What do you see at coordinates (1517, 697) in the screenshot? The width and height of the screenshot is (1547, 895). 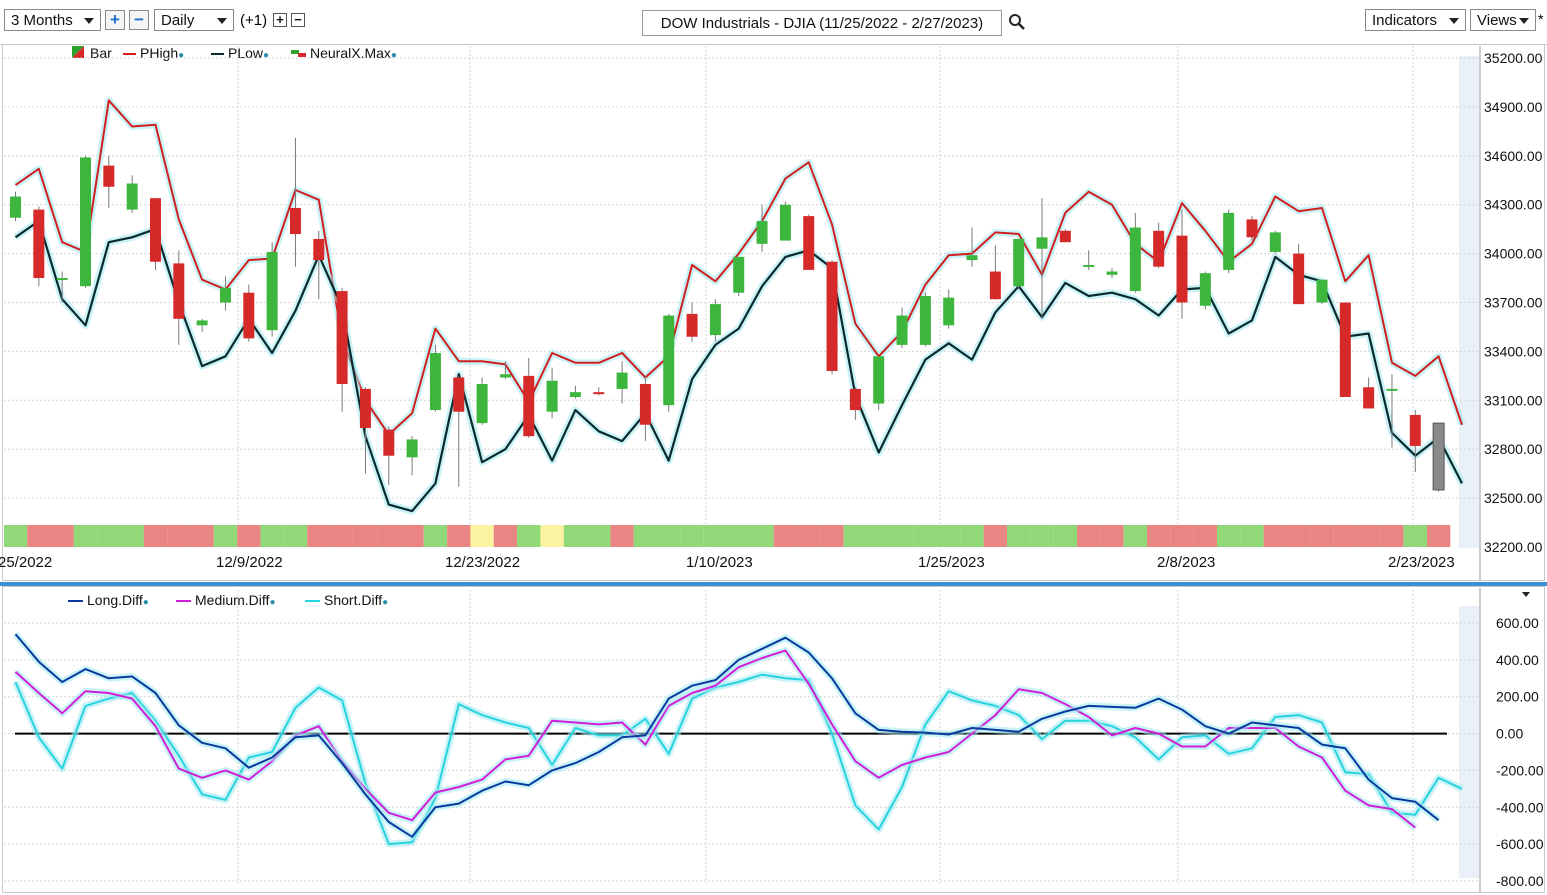 I see `oscillator-axis-label: 200.00` at bounding box center [1517, 697].